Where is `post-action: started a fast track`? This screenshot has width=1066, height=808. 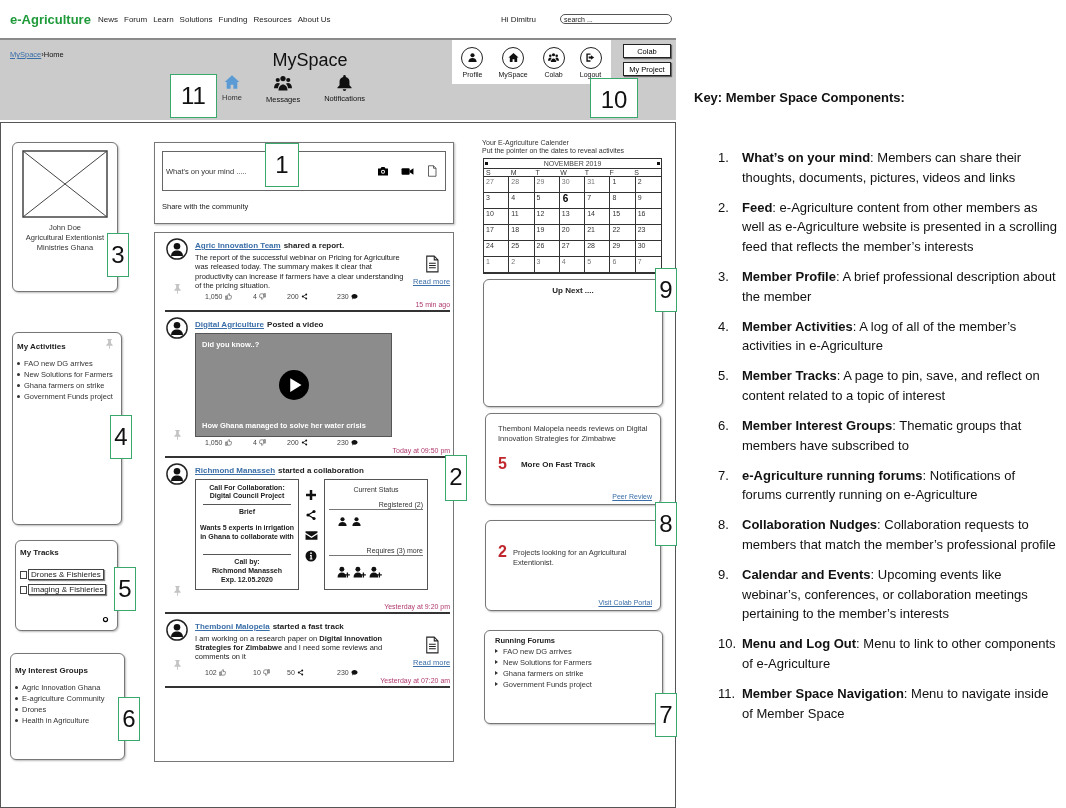
post-action: started a fast track is located at coordinates (308, 626).